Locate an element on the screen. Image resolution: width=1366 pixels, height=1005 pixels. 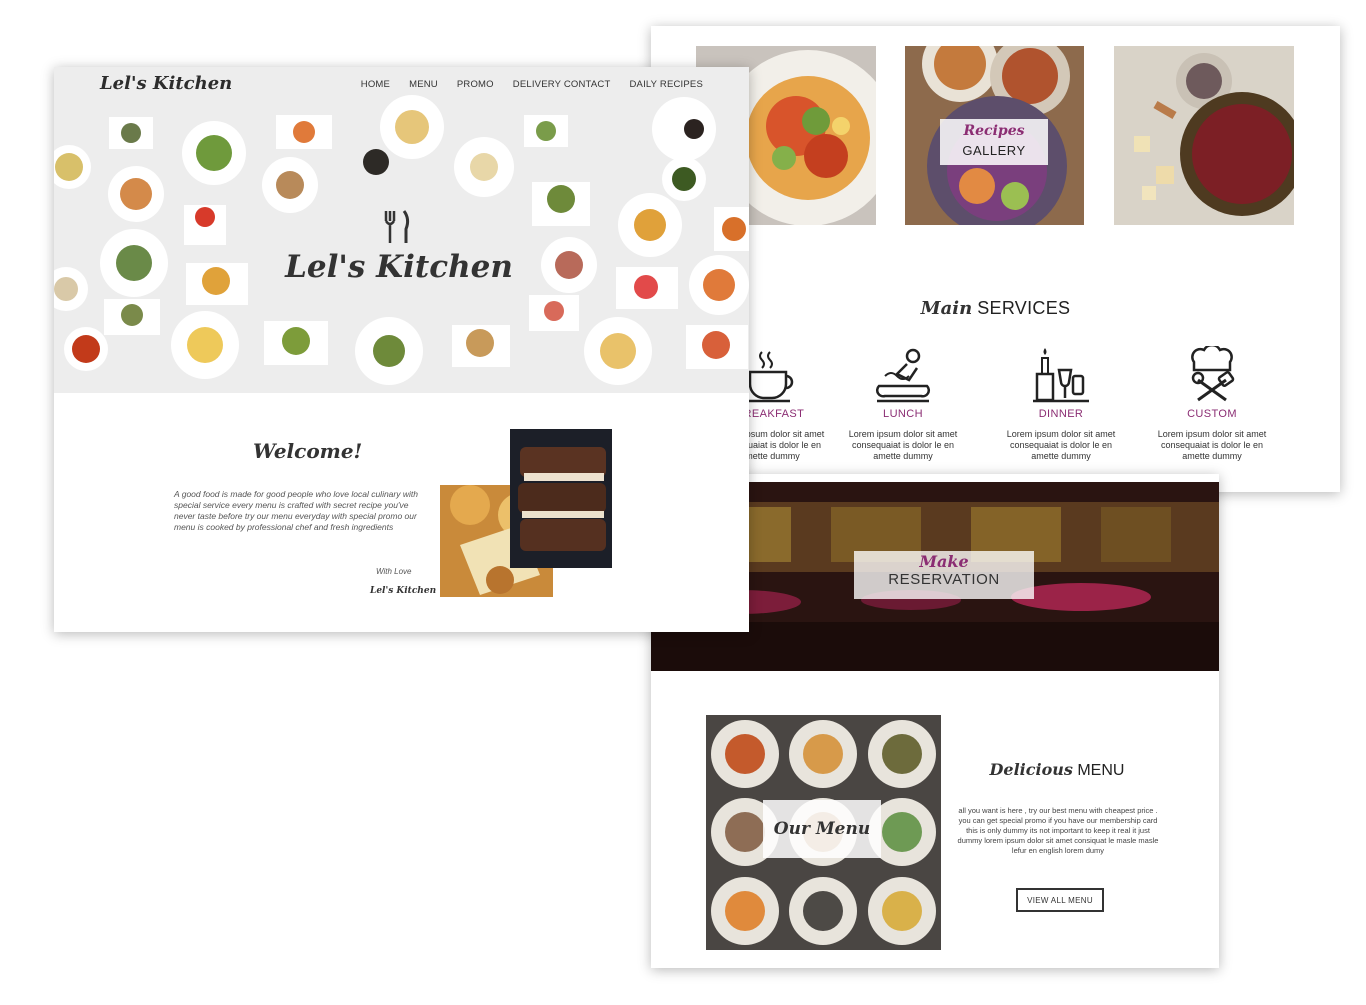
services-title-script: Main is located at coordinates (946, 308).